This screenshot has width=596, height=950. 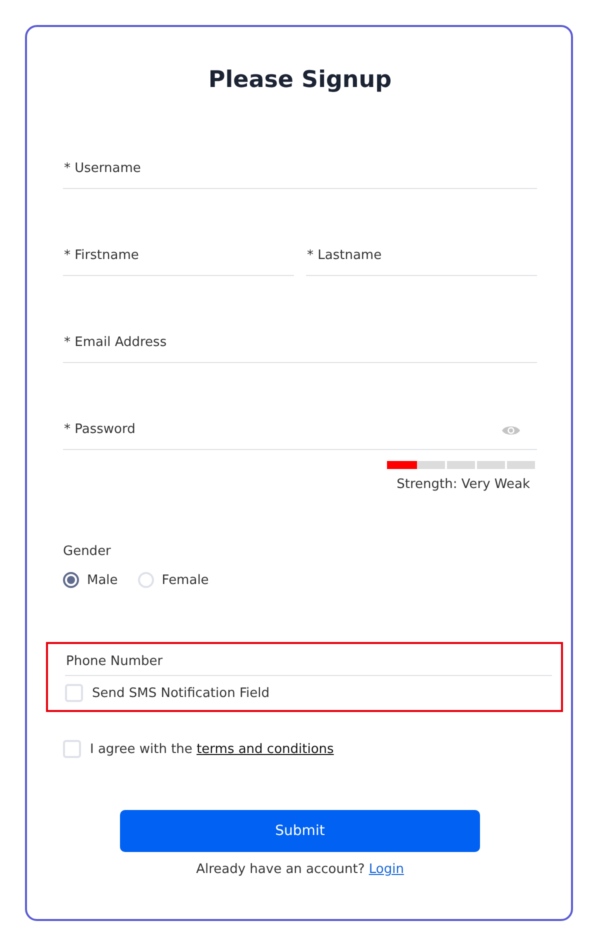 I want to click on agree-text: I agree with the terms and conditions, so click(x=212, y=749).